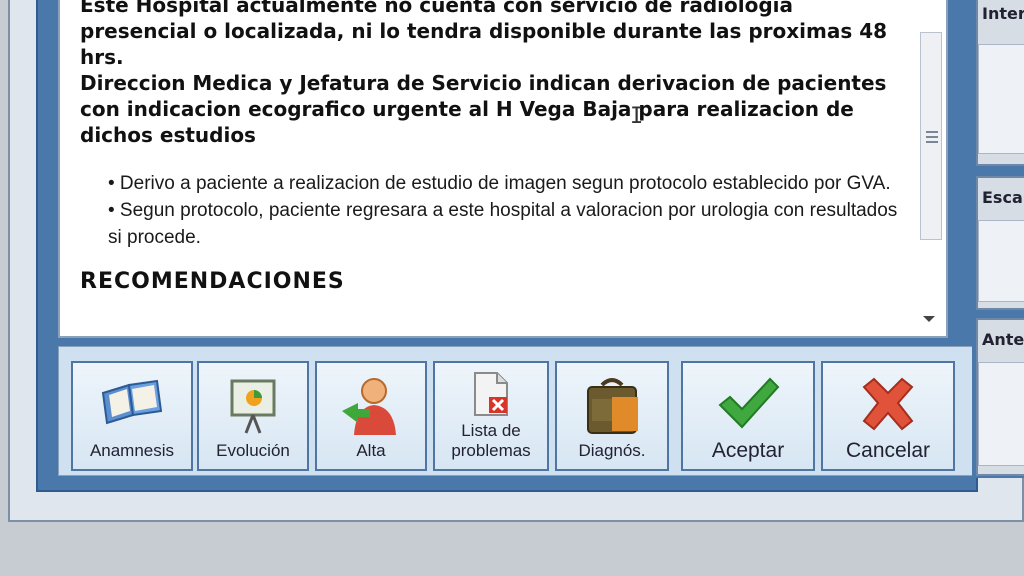 This screenshot has height=576, width=1024. What do you see at coordinates (1001, 261) in the screenshot?
I see `escalas-panel-body` at bounding box center [1001, 261].